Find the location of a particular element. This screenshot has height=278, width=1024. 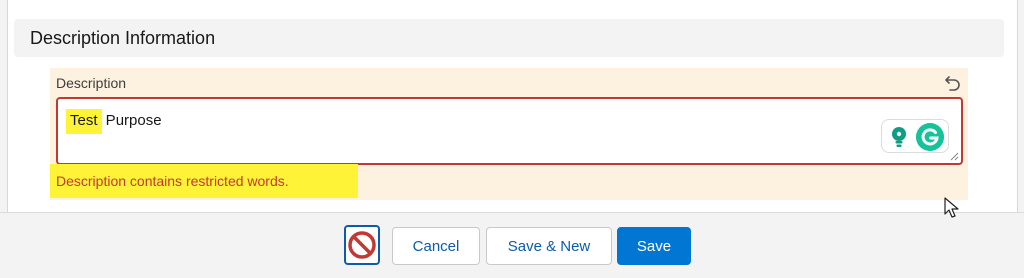

description-value: Test Purpose is located at coordinates (114, 121).